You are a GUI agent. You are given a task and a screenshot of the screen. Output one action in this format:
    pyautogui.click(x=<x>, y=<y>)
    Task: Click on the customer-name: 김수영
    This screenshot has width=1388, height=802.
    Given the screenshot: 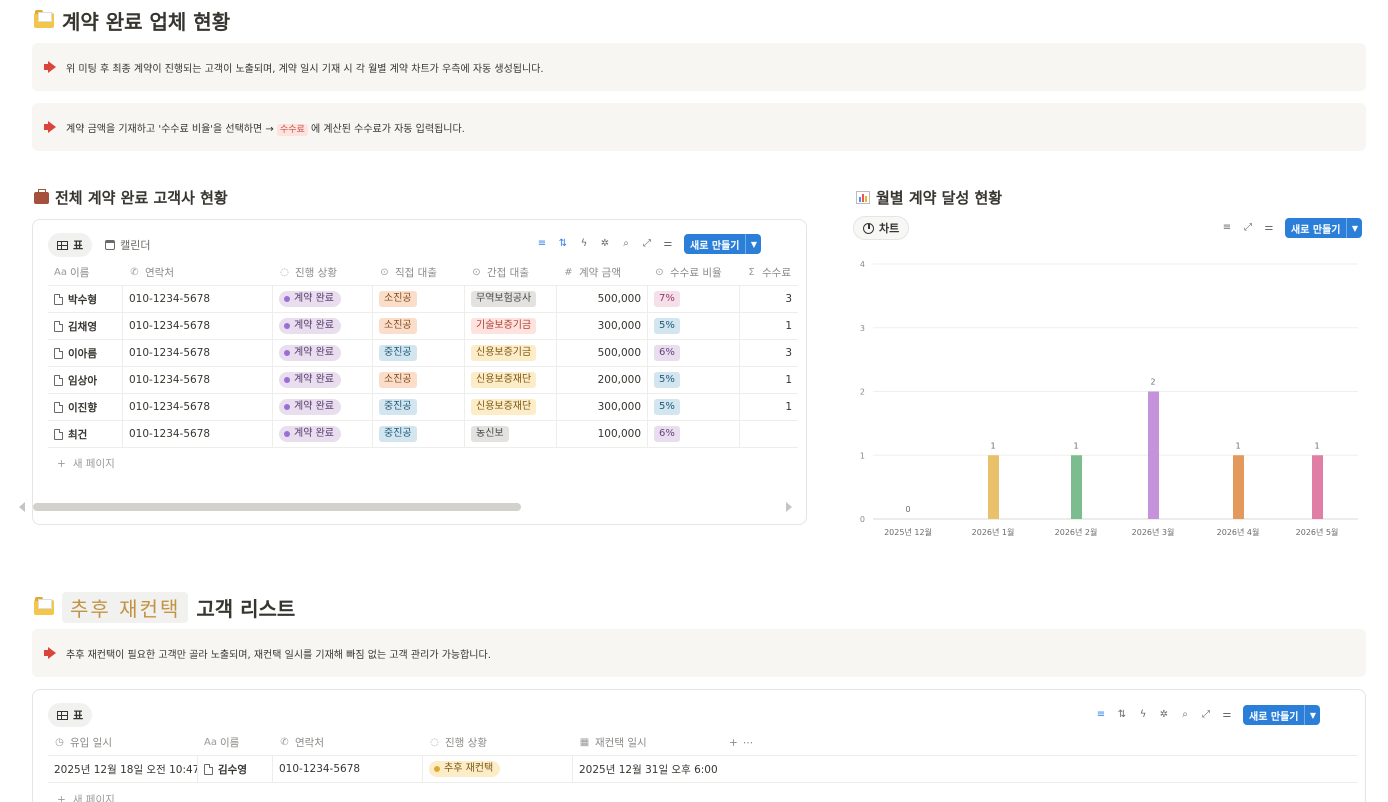 What is the action you would take?
    pyautogui.click(x=232, y=769)
    